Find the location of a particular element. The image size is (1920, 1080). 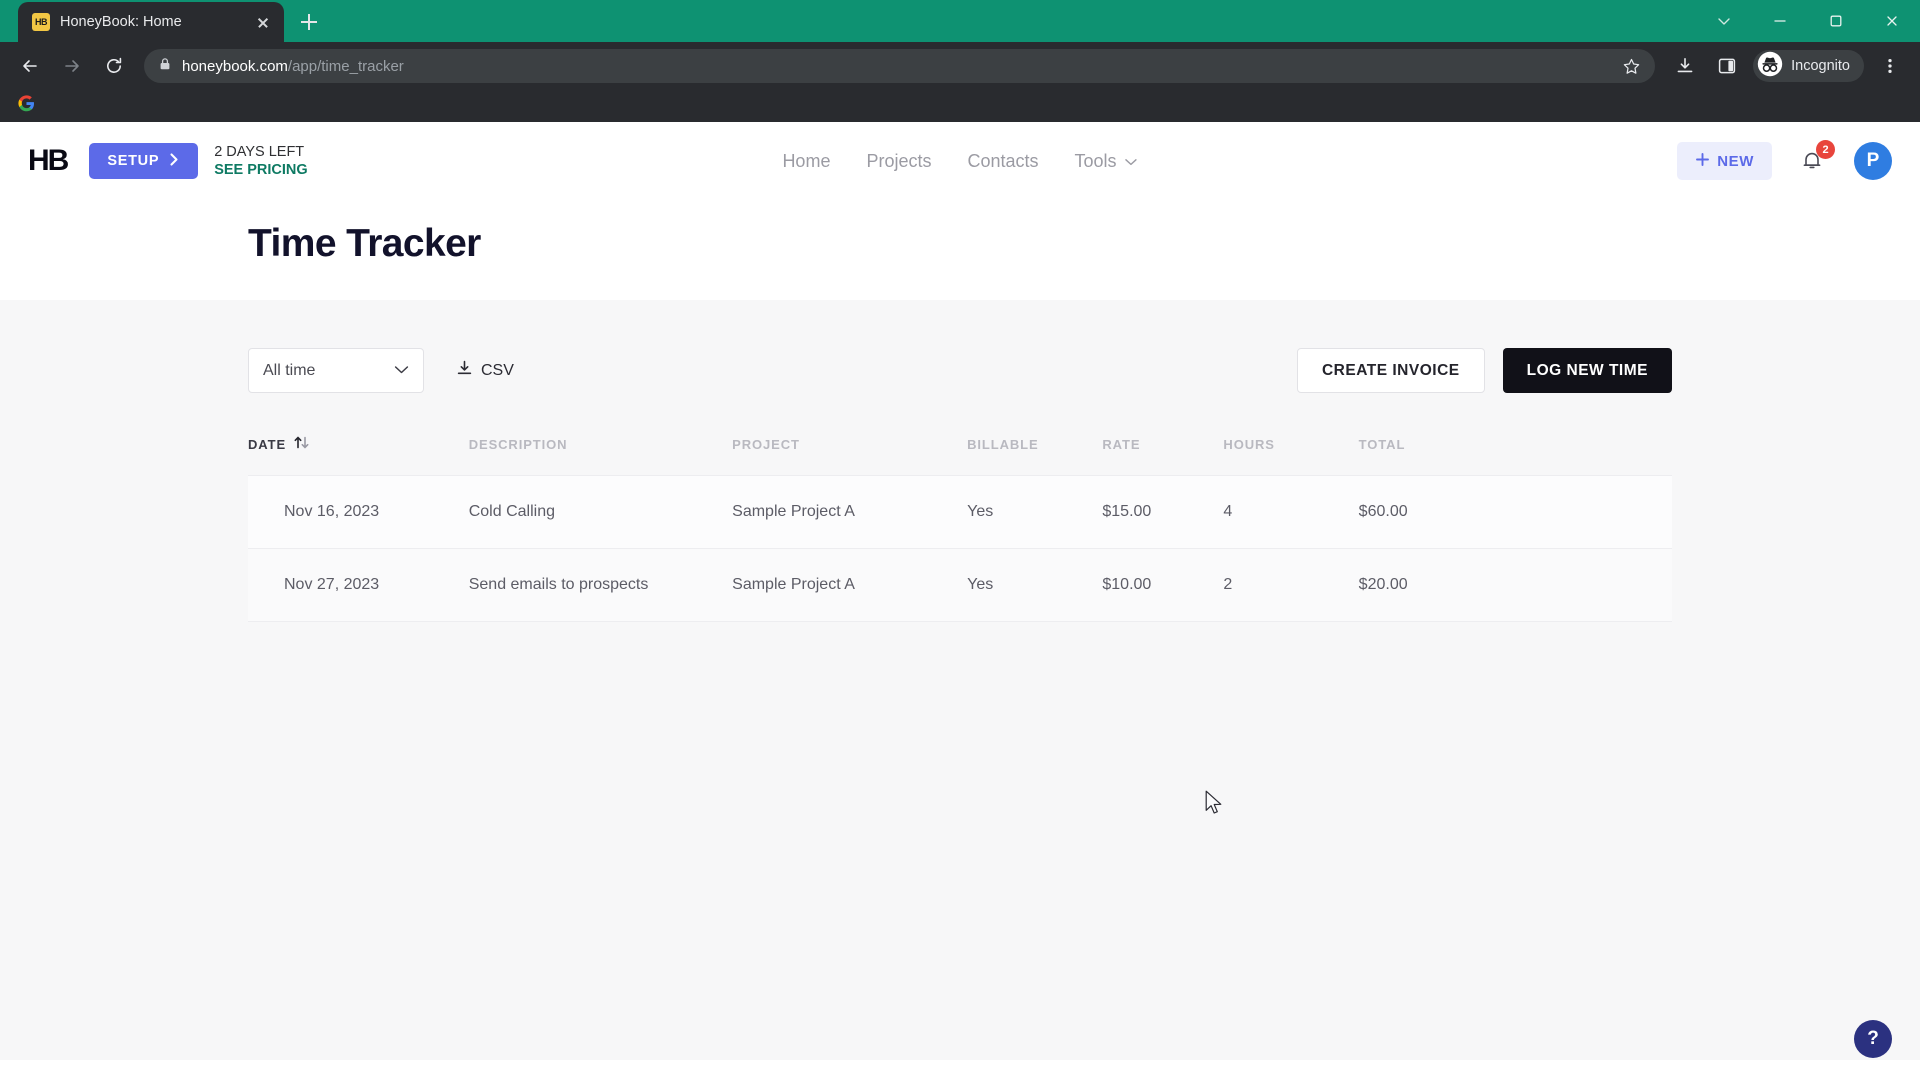

column-header-date-label: DATE is located at coordinates (267, 444).